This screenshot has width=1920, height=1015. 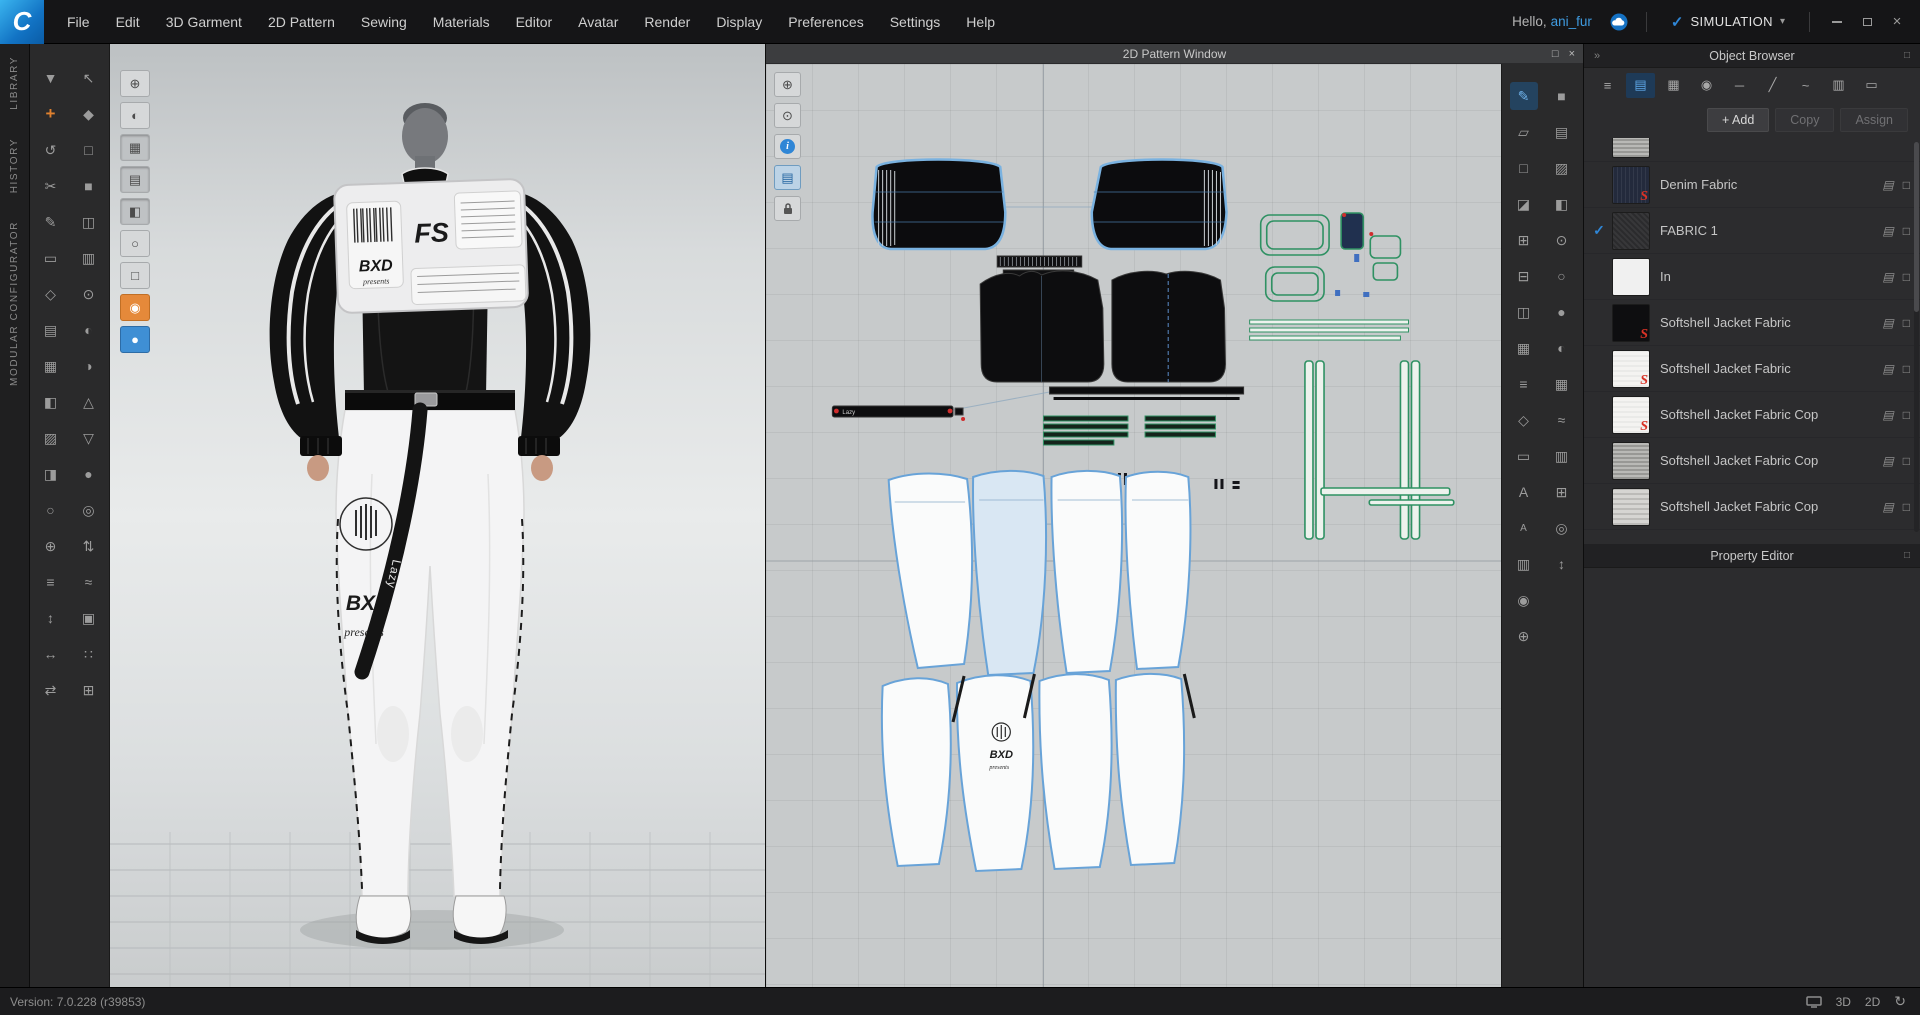 What do you see at coordinates (51, 510) in the screenshot?
I see `tool-icon: ○` at bounding box center [51, 510].